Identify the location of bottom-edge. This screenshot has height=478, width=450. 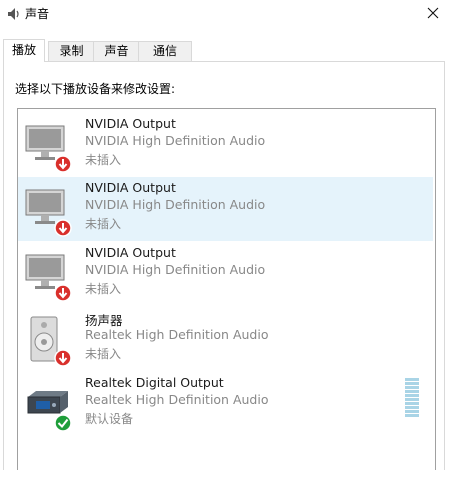
(225, 474).